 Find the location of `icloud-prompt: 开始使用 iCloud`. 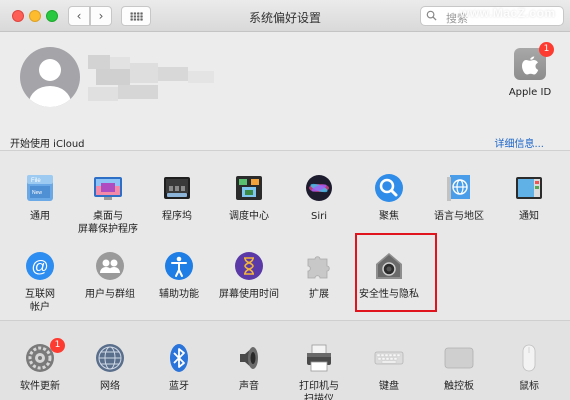

icloud-prompt: 开始使用 iCloud is located at coordinates (47, 144).